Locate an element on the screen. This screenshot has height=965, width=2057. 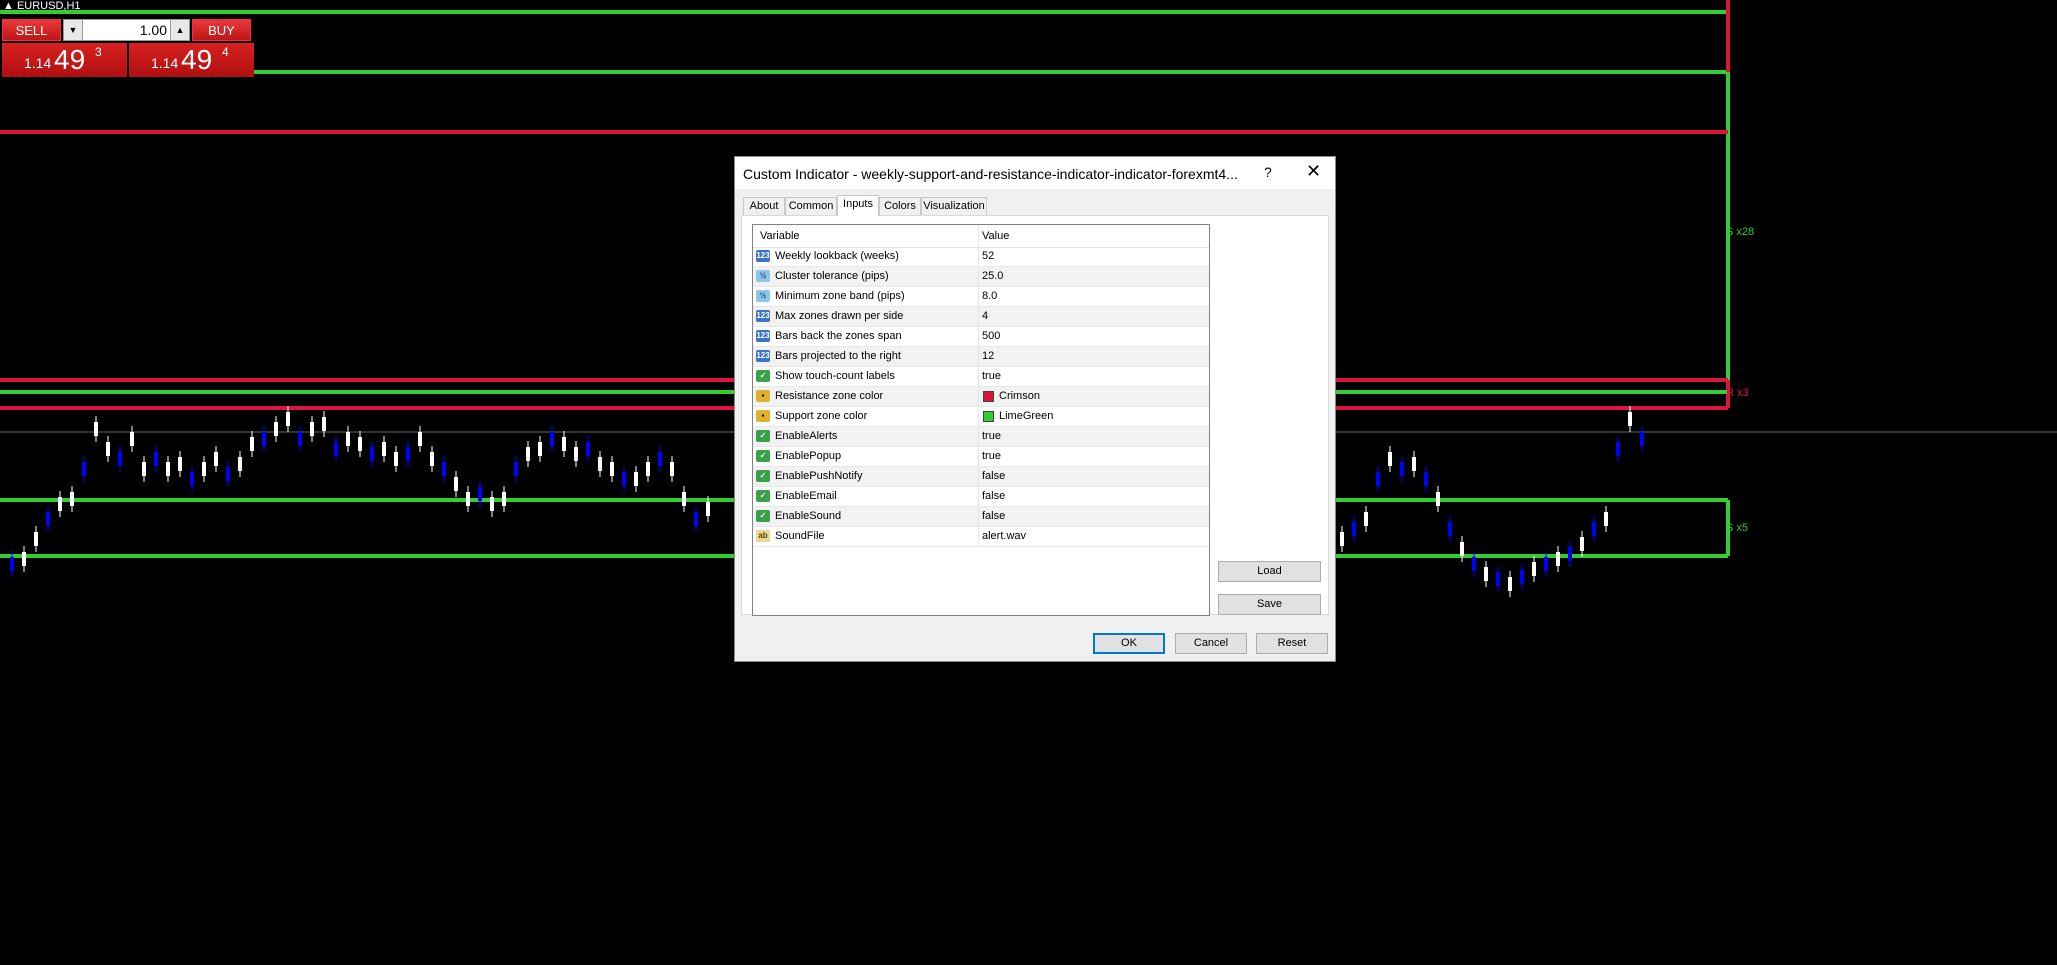
tab-colors: Colors is located at coordinates (900, 206).